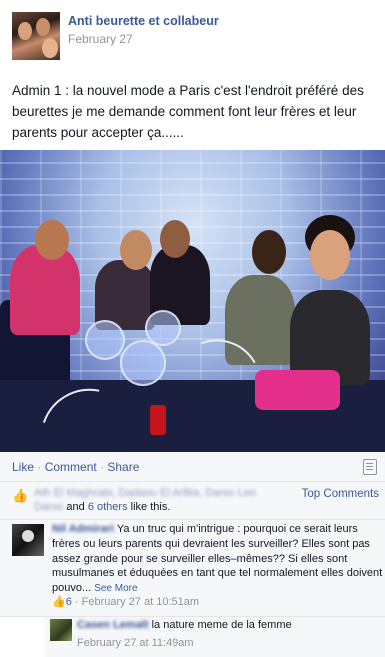 This screenshot has width=385, height=657. Describe the element at coordinates (370, 467) in the screenshot. I see `share-menu-icon` at that location.